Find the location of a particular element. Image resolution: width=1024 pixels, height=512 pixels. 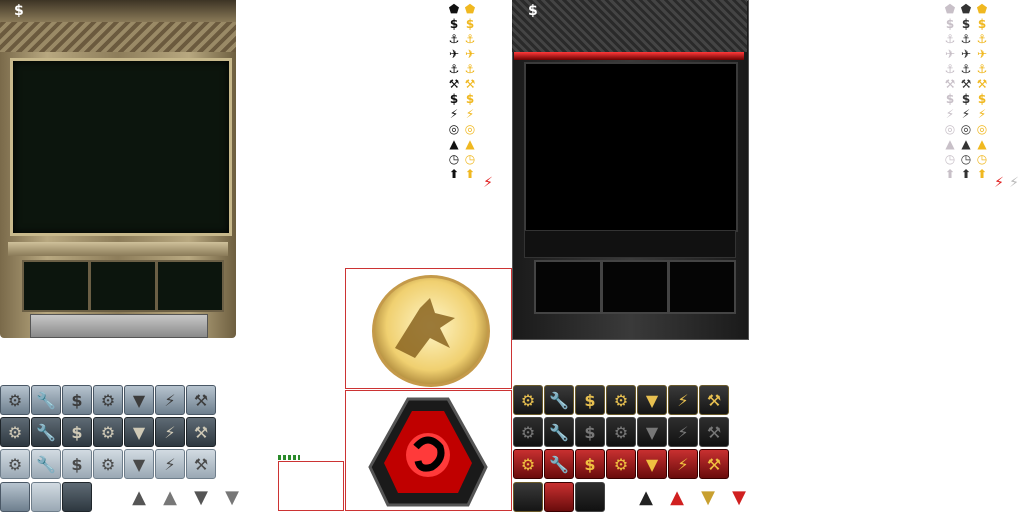

gdi-bottom-plate is located at coordinates (119, 326).